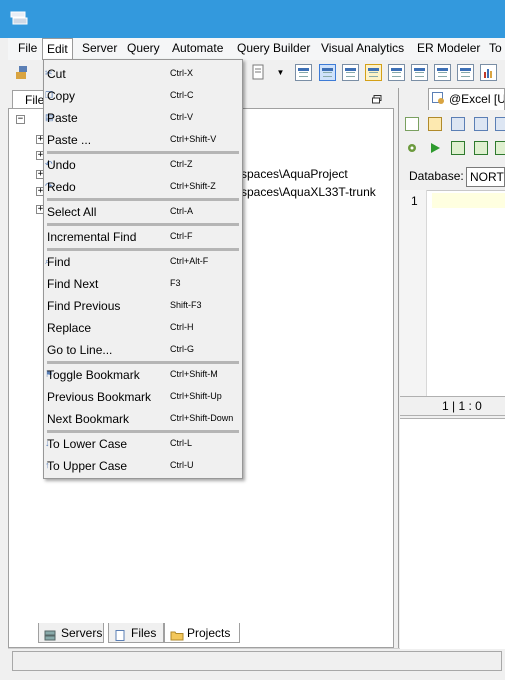 Image resolution: width=505 pixels, height=680 pixels. Describe the element at coordinates (120, 634) in the screenshot. I see `files-icon` at that location.